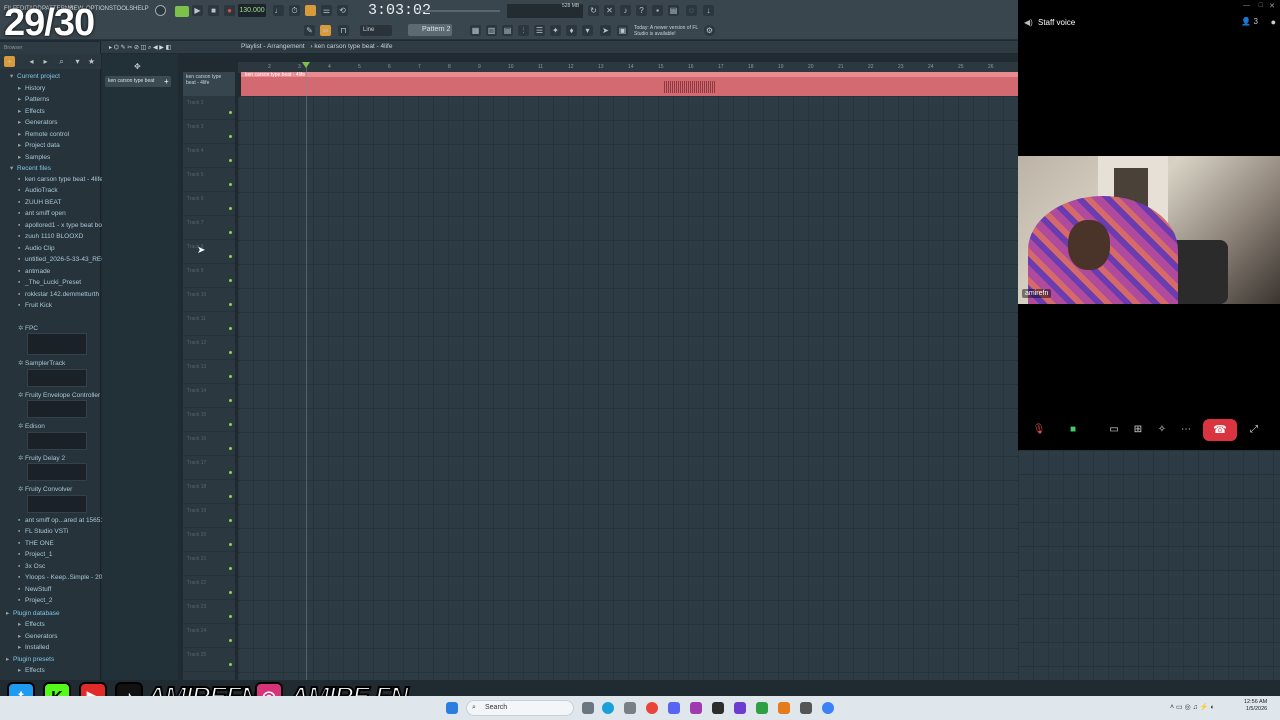  What do you see at coordinates (209, 276) in the screenshot?
I see `track-header: Track 9` at bounding box center [209, 276].